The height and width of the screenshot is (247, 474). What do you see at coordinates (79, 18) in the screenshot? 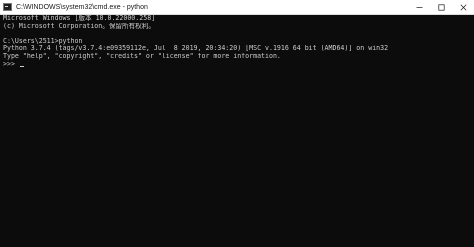
I see `console-line: Microsoft Windows [版本 10.0.22000.258]` at bounding box center [79, 18].